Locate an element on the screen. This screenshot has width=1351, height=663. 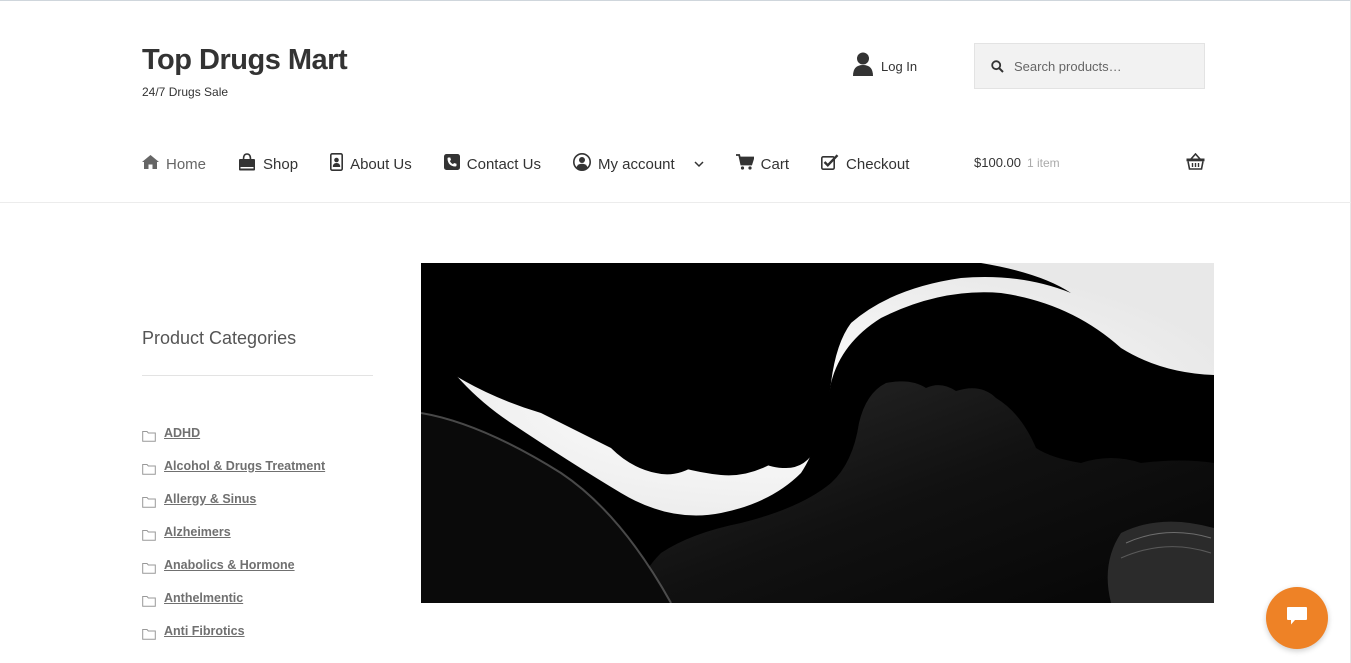
chat-bubble-icon is located at coordinates (1297, 618).